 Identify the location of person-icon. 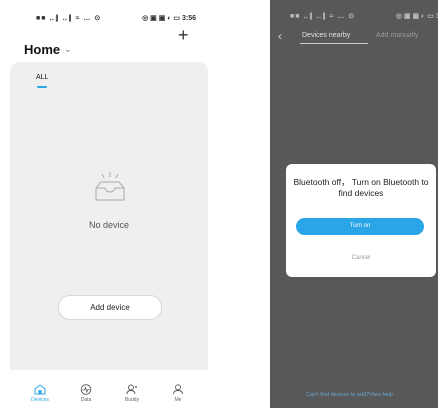
(178, 389).